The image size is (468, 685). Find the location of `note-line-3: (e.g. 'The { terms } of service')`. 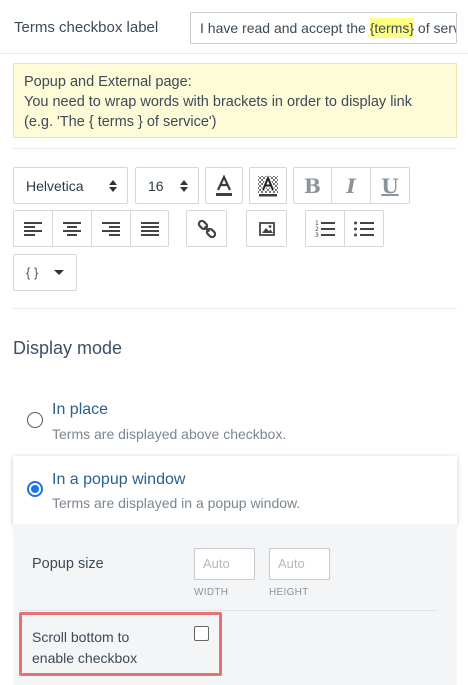

note-line-3: (e.g. 'The { terms } of service') is located at coordinates (120, 122).